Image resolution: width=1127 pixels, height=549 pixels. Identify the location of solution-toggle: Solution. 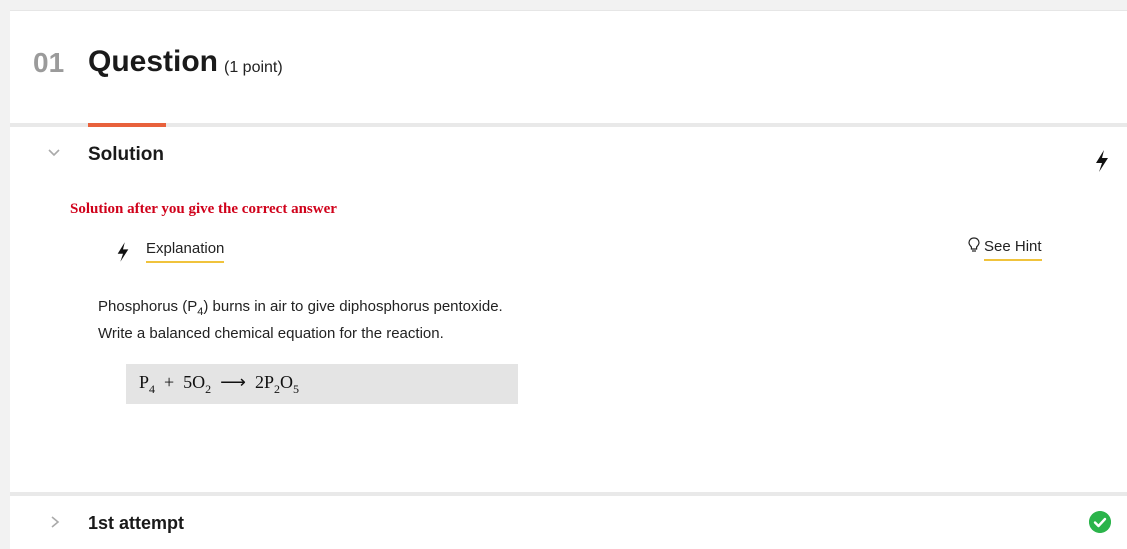
(126, 155).